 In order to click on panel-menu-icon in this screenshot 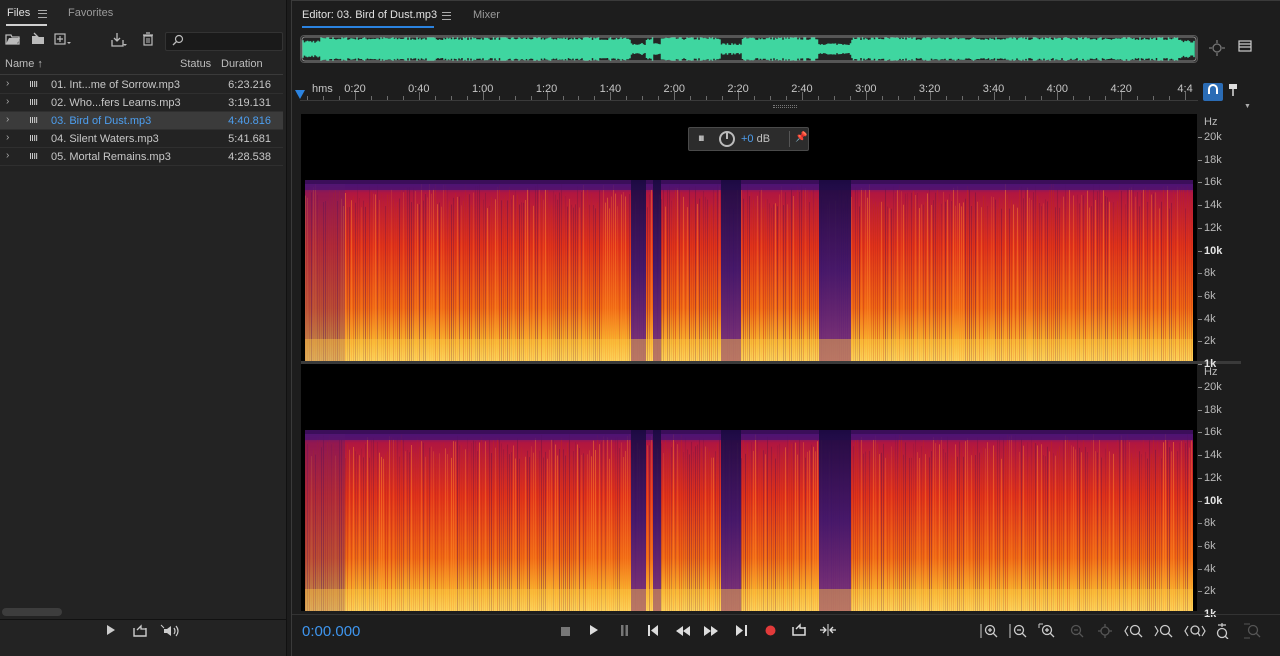, I will do `click(42, 14)`.